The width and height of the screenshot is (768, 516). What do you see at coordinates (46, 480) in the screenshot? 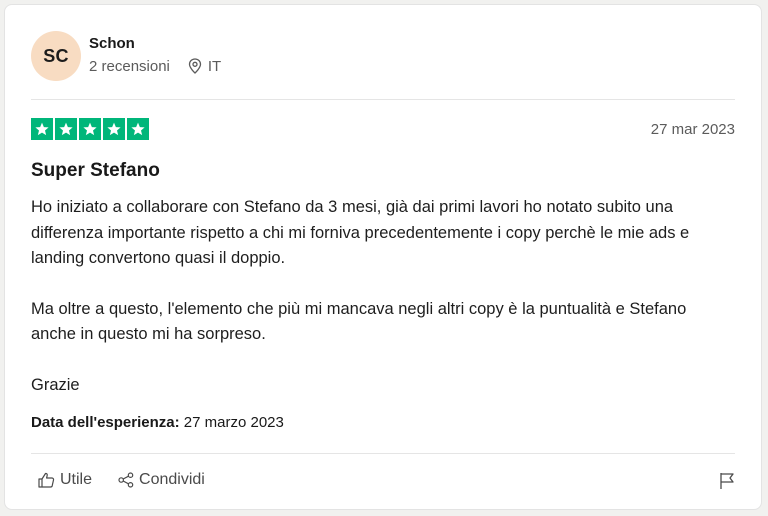
I see `thumbs-up-icon` at bounding box center [46, 480].